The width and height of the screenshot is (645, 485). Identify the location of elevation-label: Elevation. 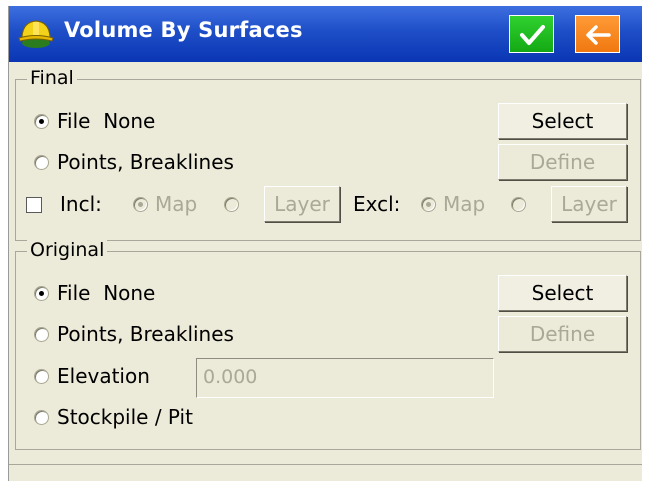
(103, 376).